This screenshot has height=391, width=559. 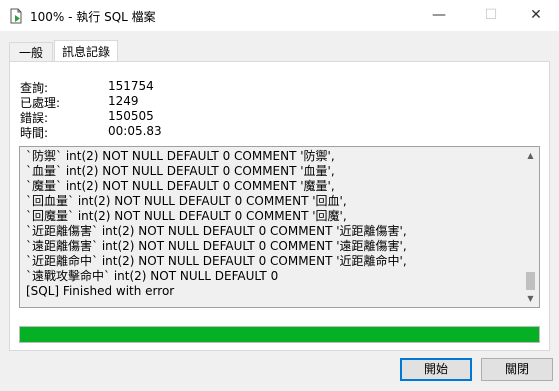 What do you see at coordinates (16, 16) in the screenshot?
I see `sql-file-icon` at bounding box center [16, 16].